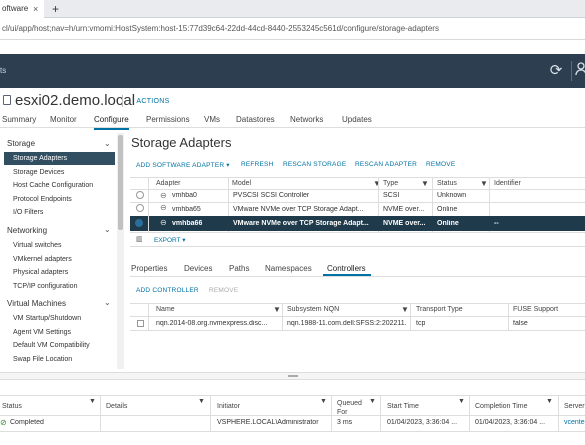 The height and width of the screenshot is (445, 585). What do you see at coordinates (53, 185) in the screenshot?
I see `nav-item-host-cache: Host Cache Configuration` at bounding box center [53, 185].